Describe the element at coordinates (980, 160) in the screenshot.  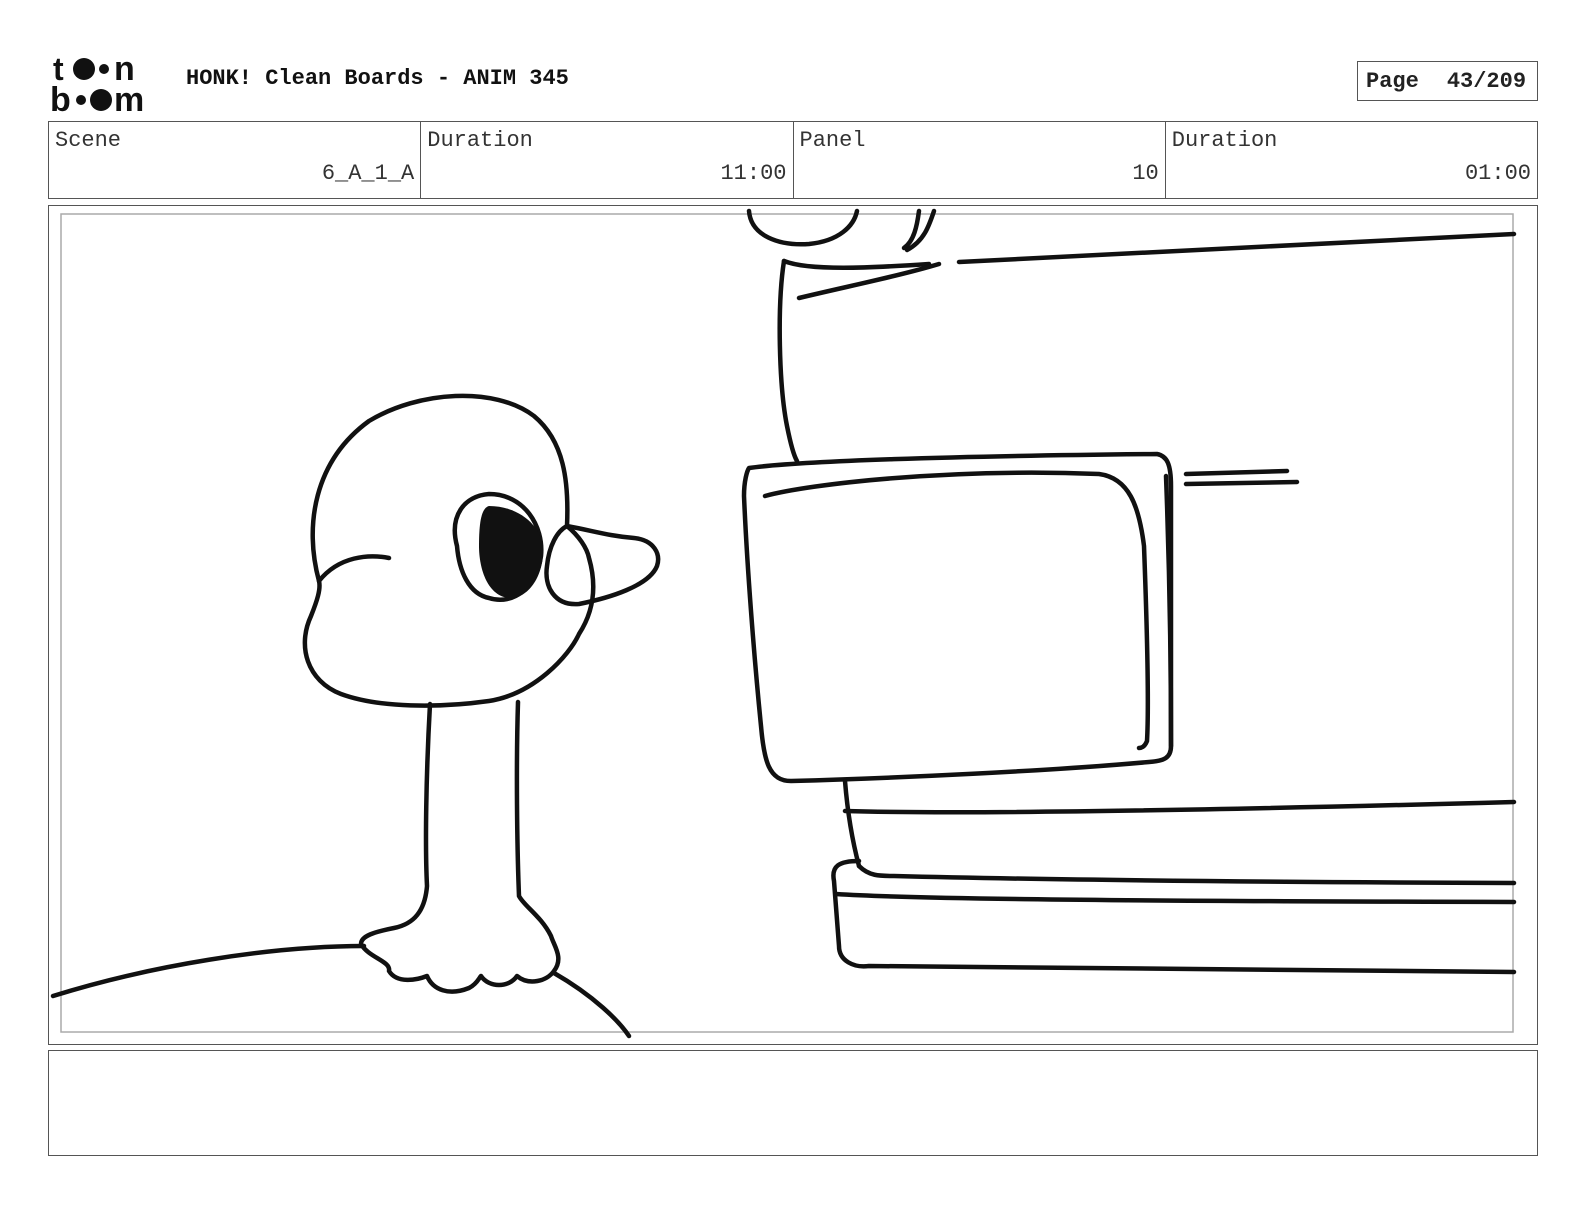
I see `panel-cell: Panel 10` at that location.